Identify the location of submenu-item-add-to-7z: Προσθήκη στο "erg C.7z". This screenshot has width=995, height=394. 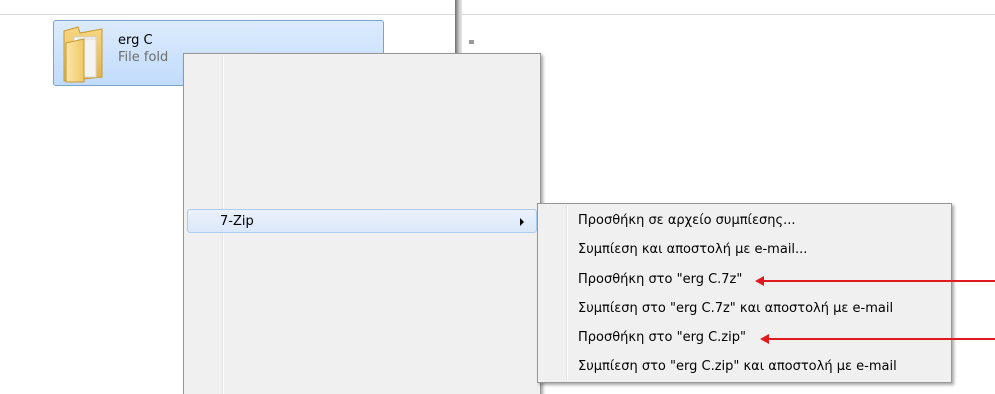
(660, 280).